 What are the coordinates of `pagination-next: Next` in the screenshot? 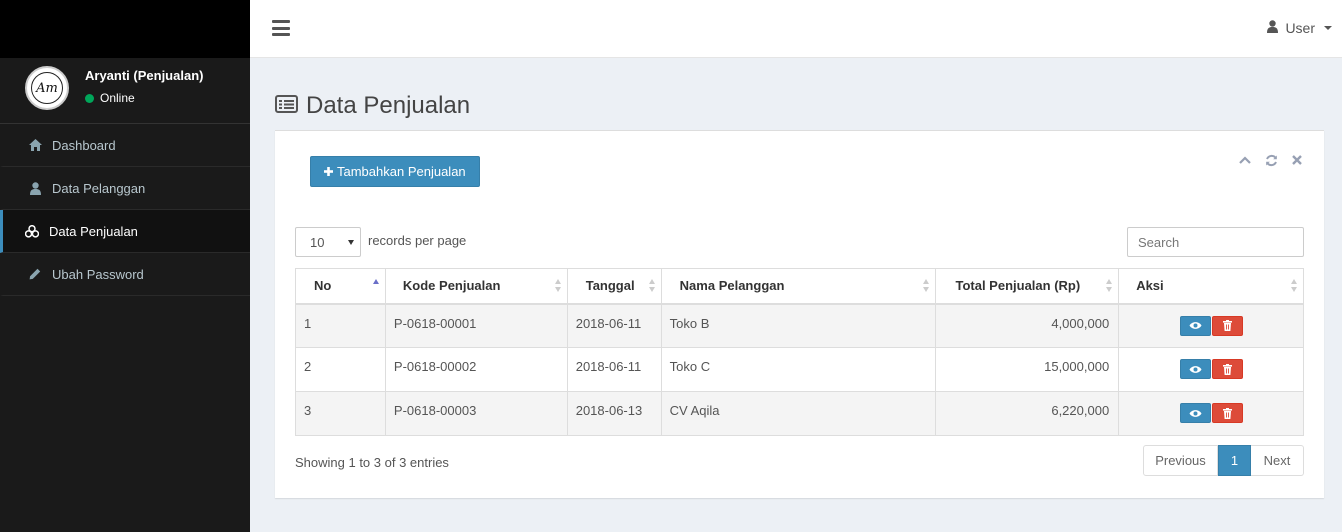 It's located at (1277, 460).